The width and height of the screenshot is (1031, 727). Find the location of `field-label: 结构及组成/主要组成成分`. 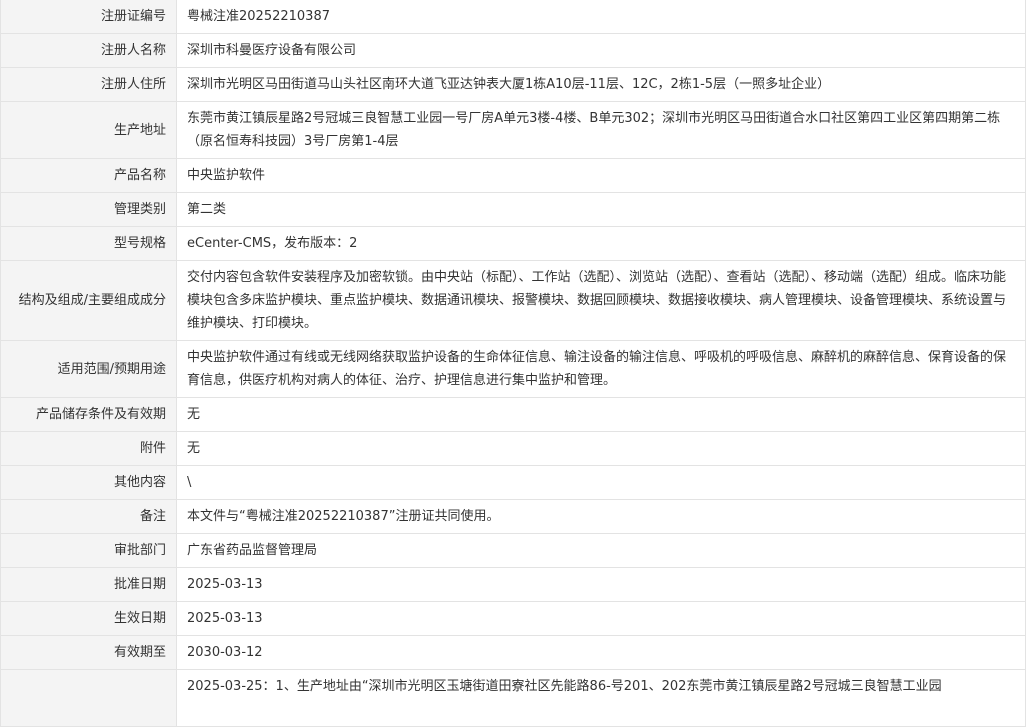

field-label: 结构及组成/主要组成成分 is located at coordinates (88, 300).